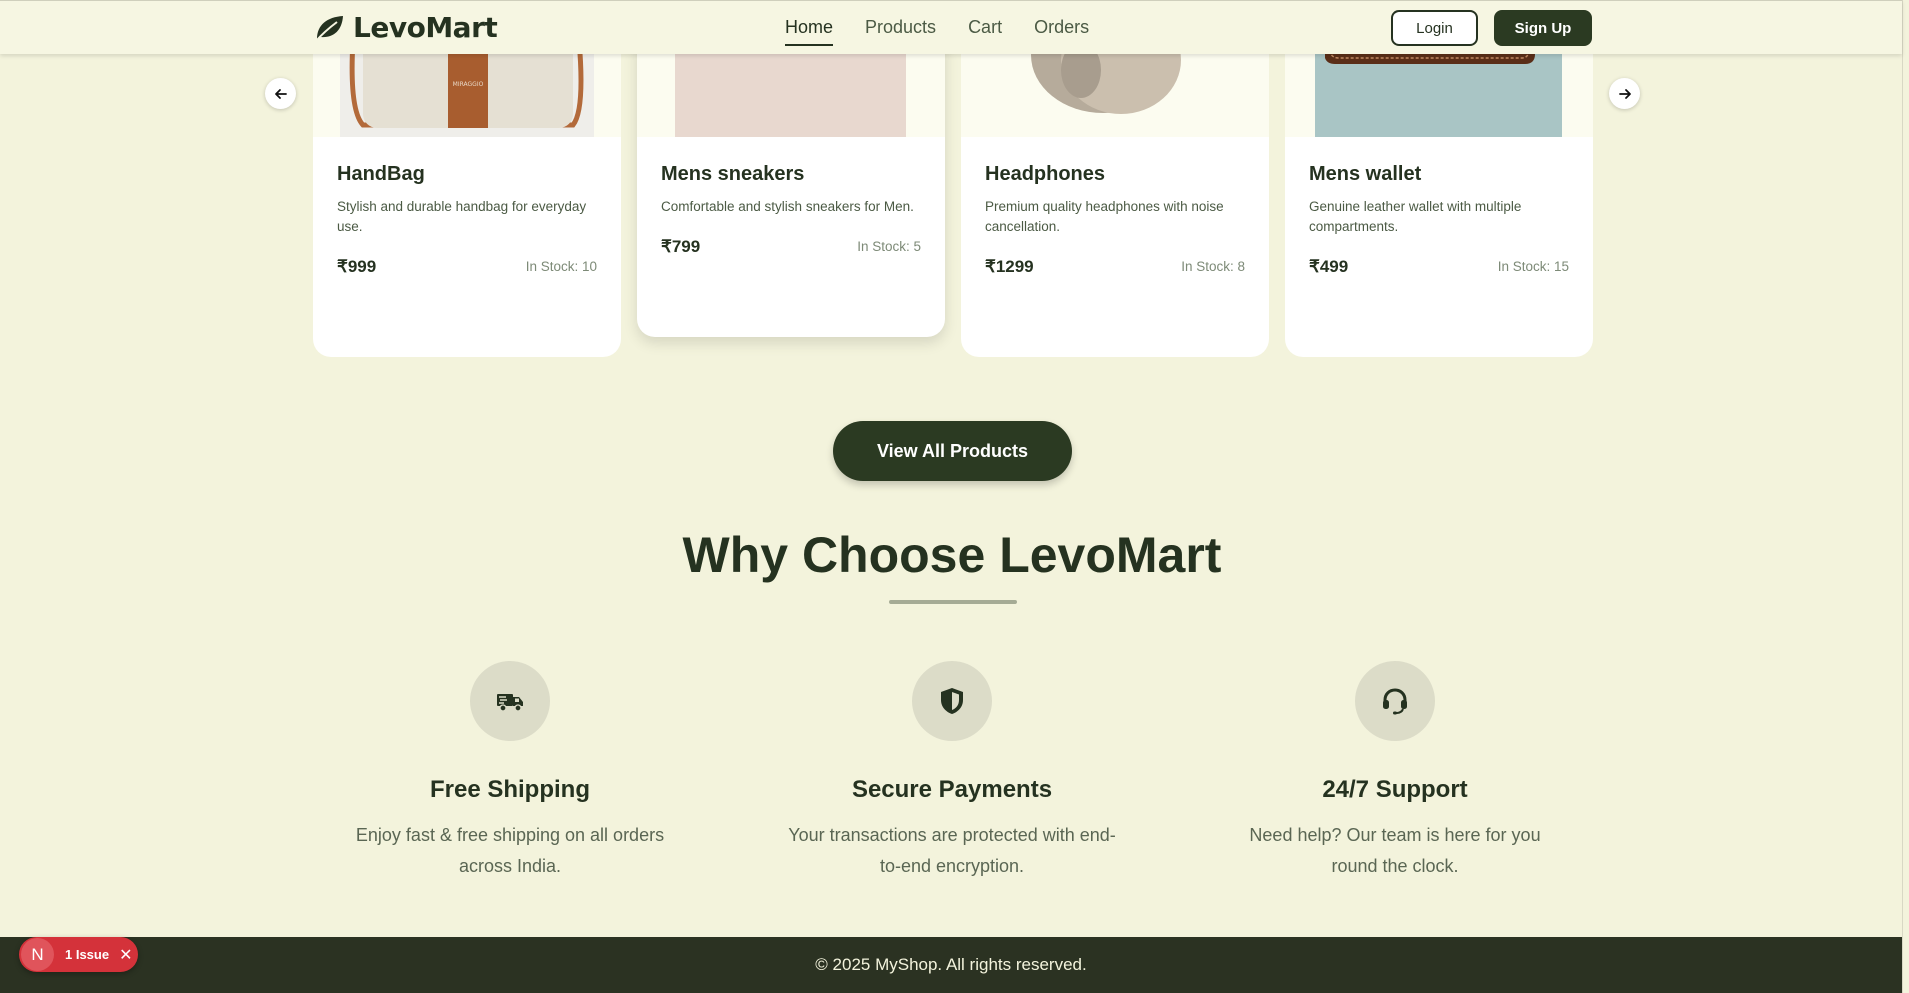  I want to click on product-title: Mens wallet, so click(1365, 174).